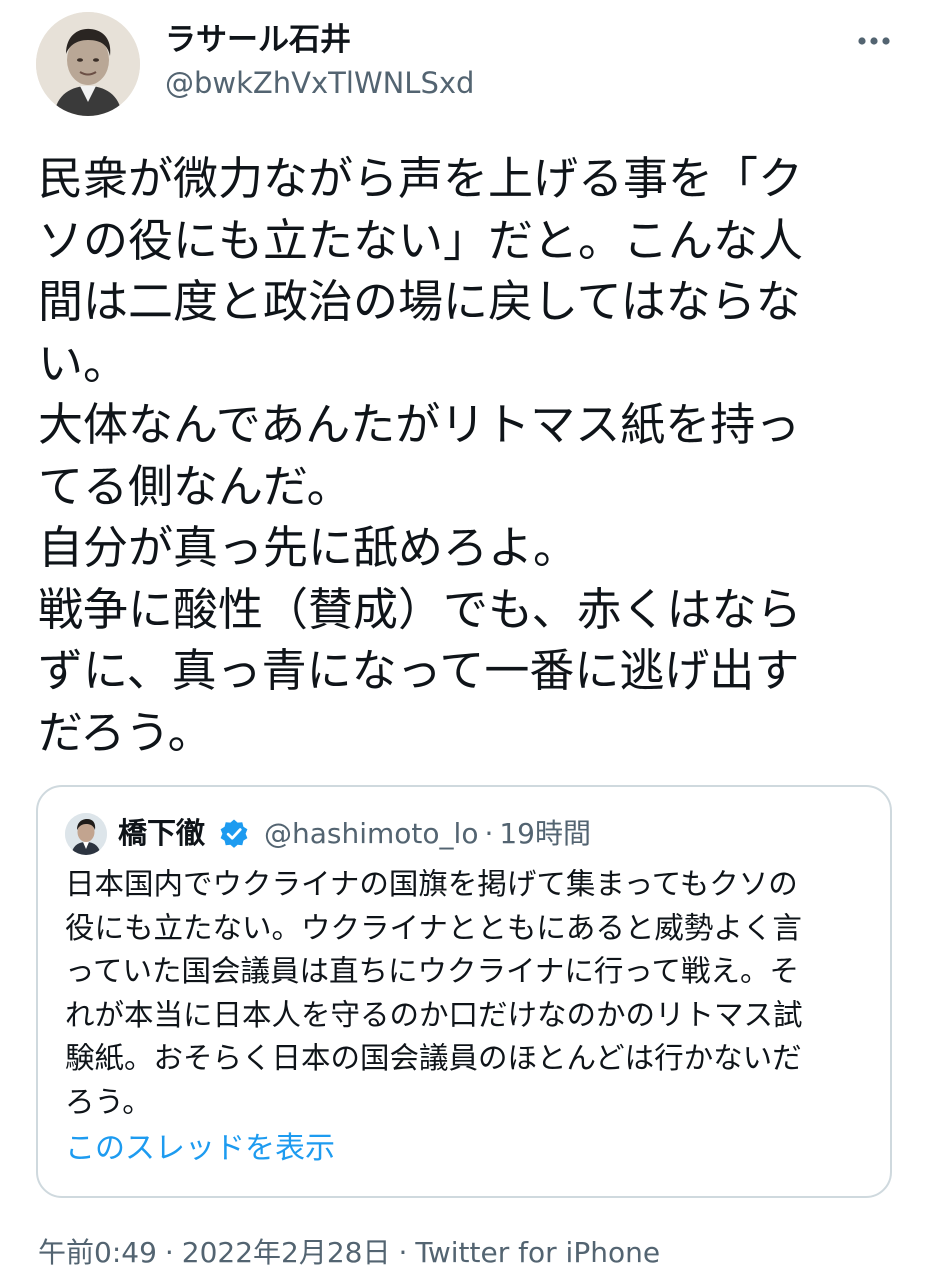  I want to click on quoted-text-line: 役にも立たない。ウクライナとともにあると威勢よく言, so click(433, 927).